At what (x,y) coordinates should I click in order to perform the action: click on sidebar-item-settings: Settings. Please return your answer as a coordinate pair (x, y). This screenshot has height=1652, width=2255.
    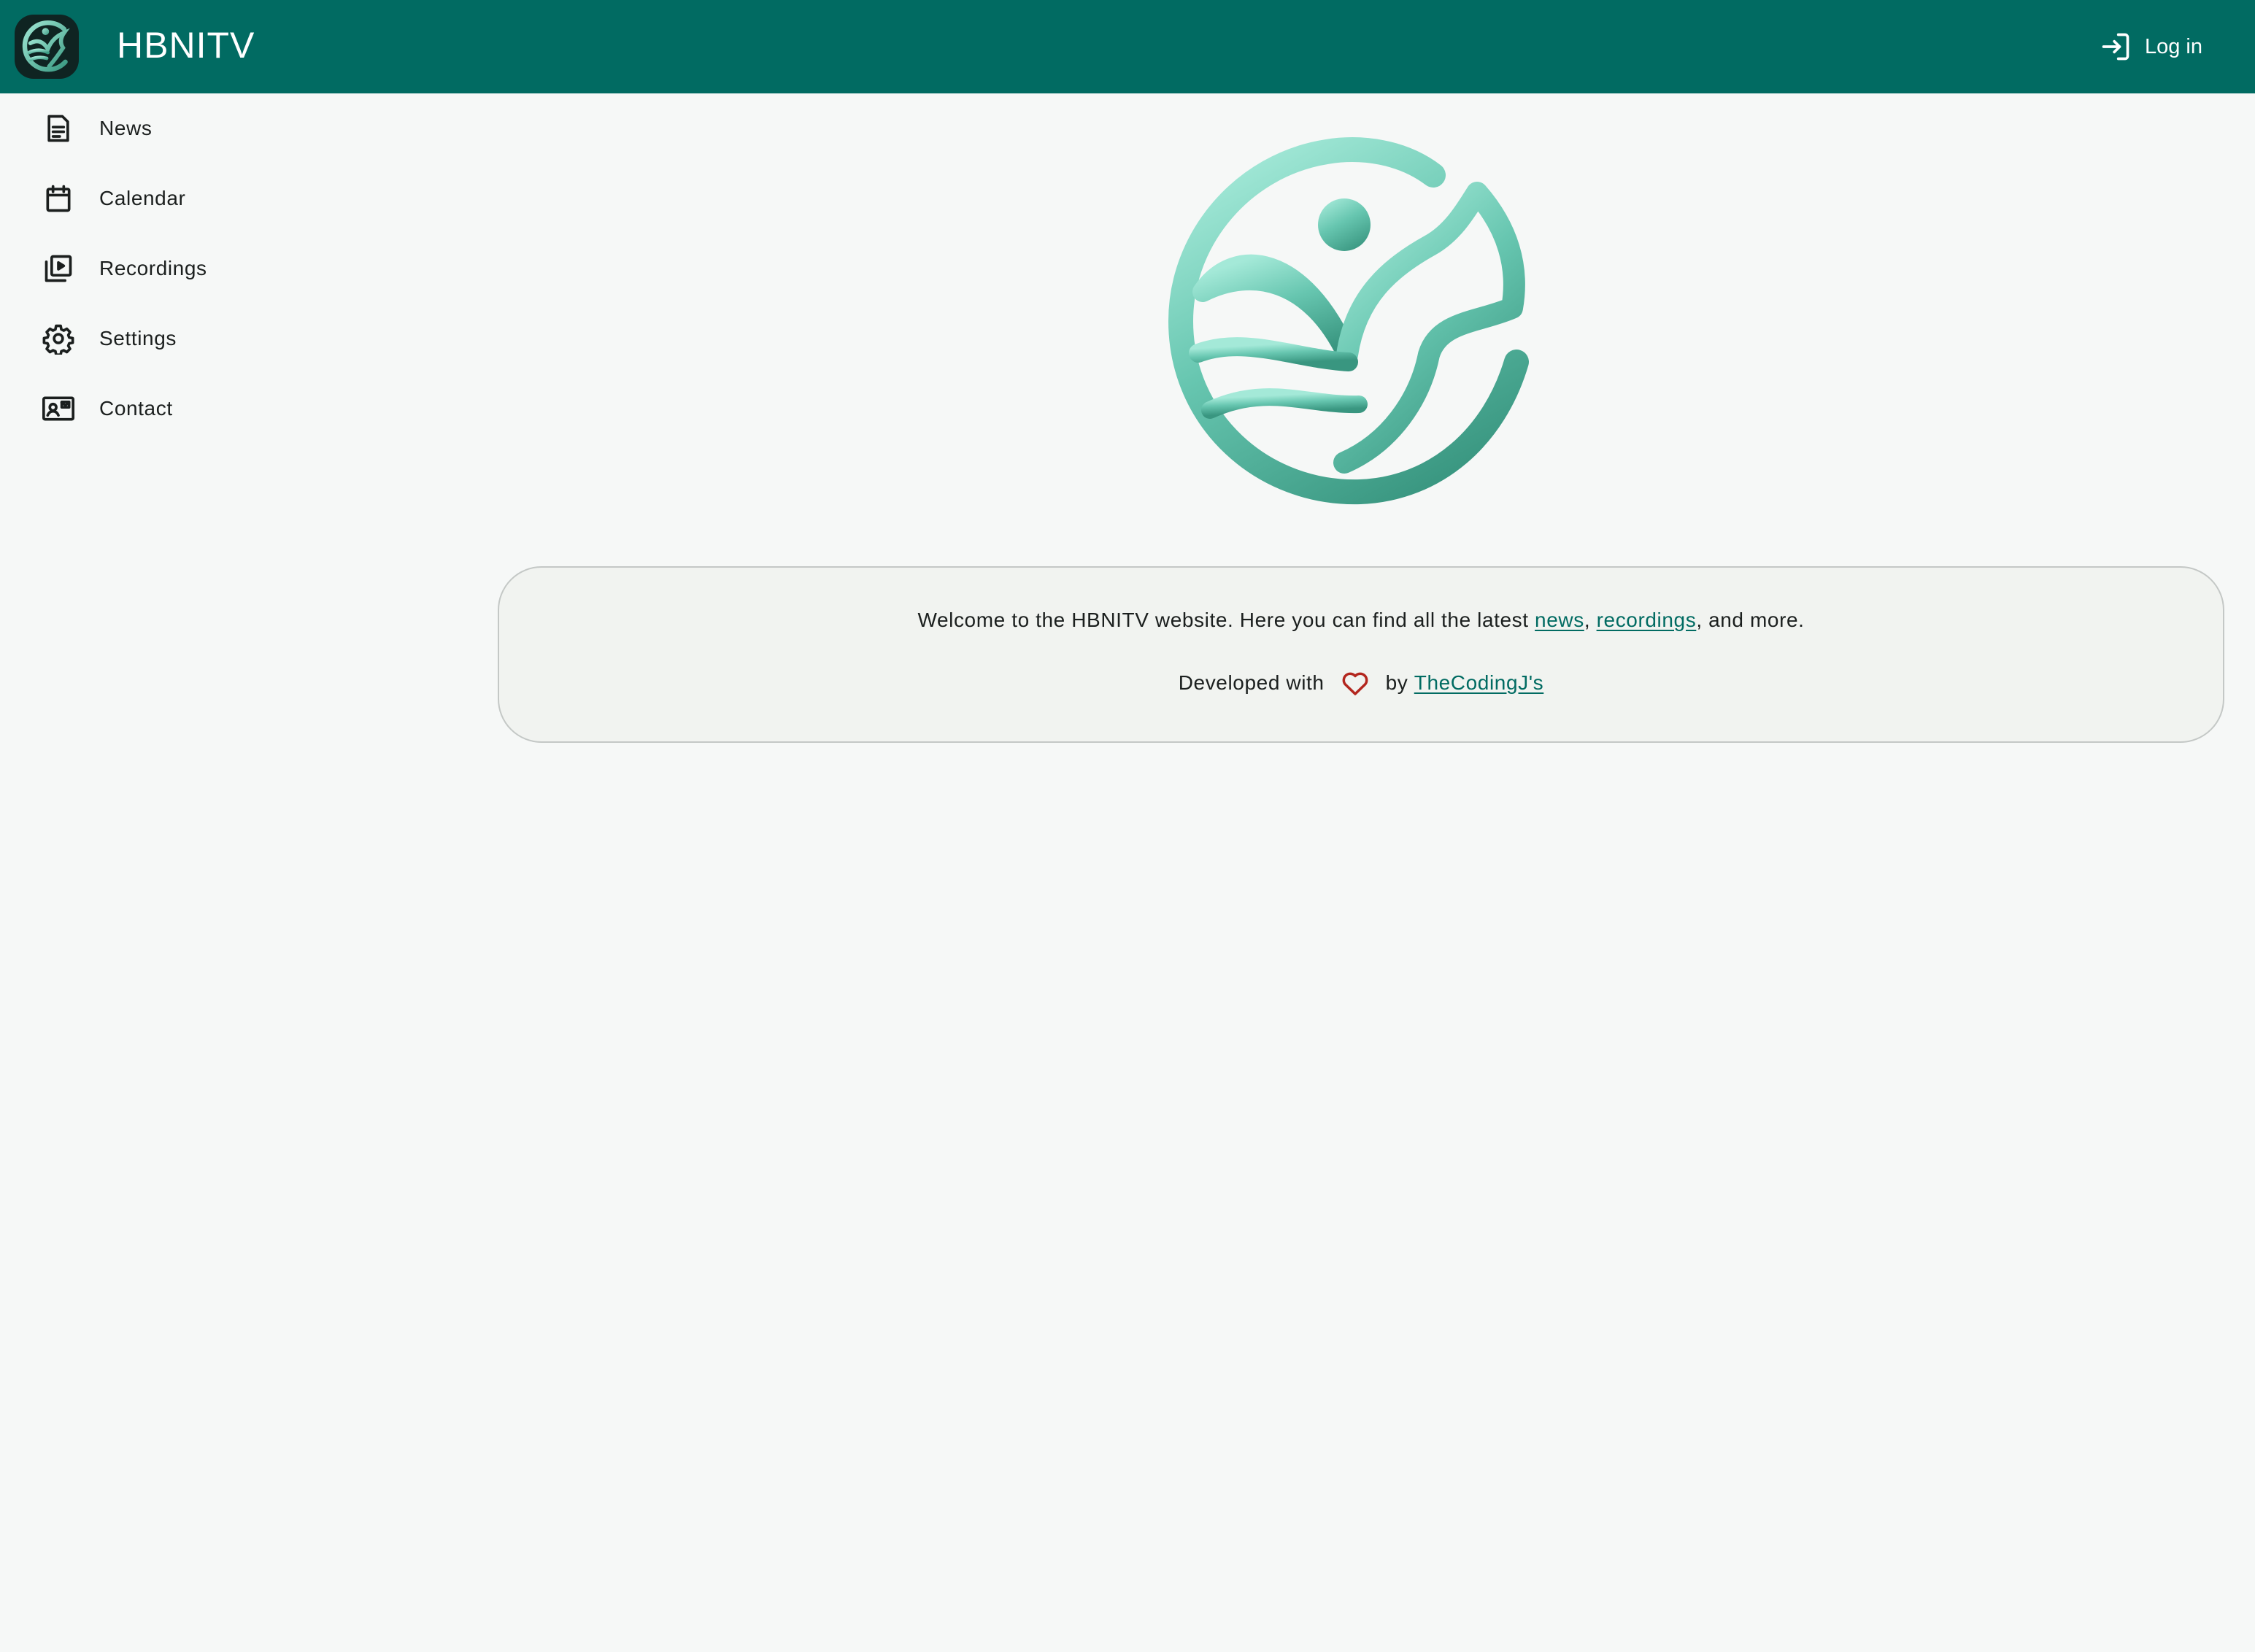
    Looking at the image, I should click on (153, 339).